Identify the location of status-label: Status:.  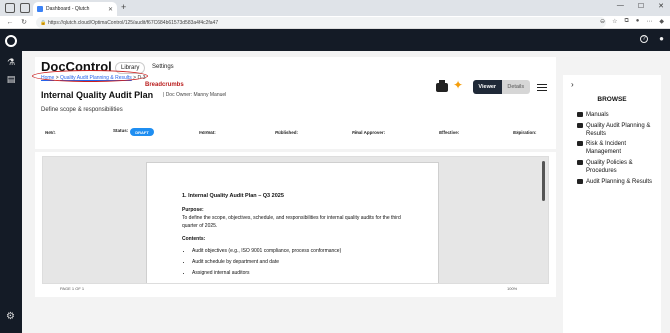
(121, 130).